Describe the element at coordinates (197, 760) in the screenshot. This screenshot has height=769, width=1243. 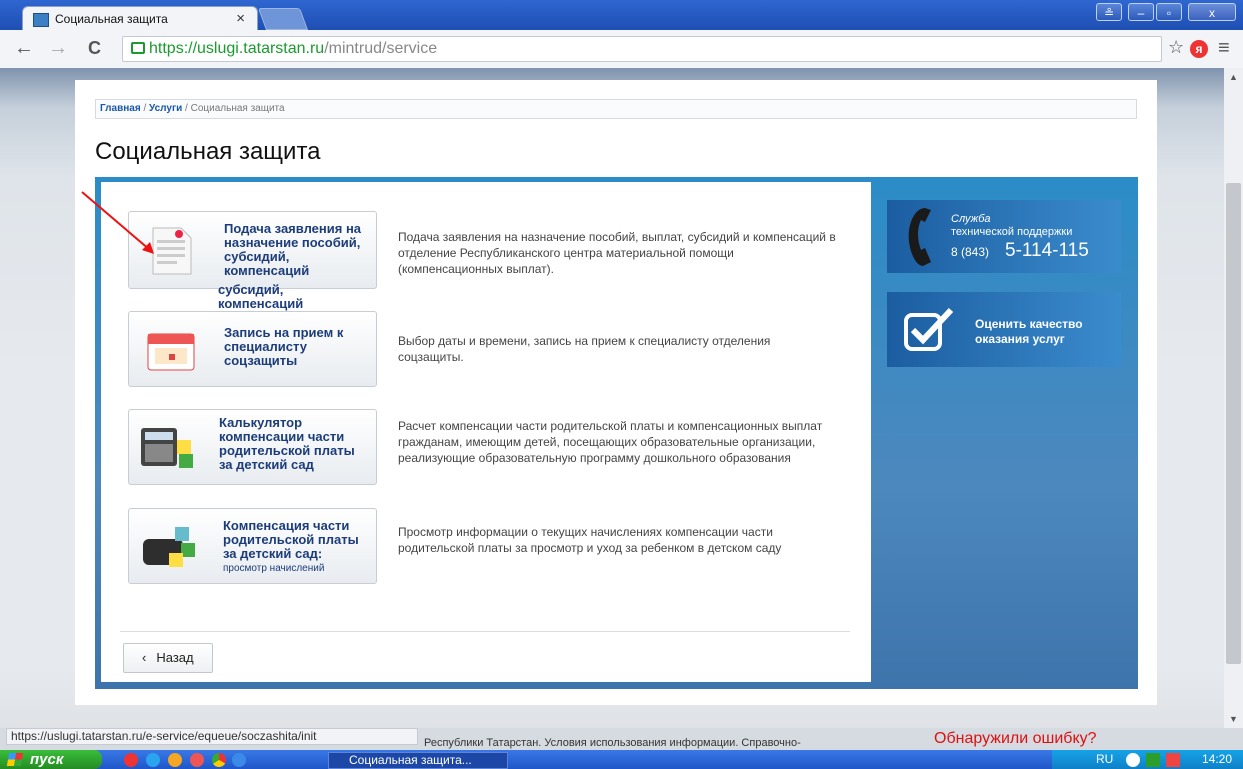
I see `firefox-icon` at that location.